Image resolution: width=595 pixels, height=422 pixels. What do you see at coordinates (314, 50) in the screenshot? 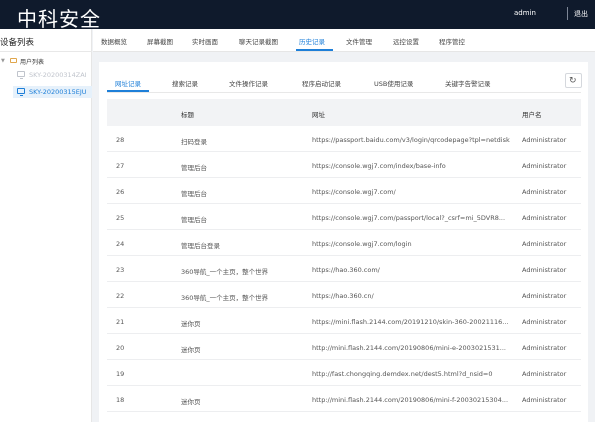
I see `active-tab-indicator` at bounding box center [314, 50].